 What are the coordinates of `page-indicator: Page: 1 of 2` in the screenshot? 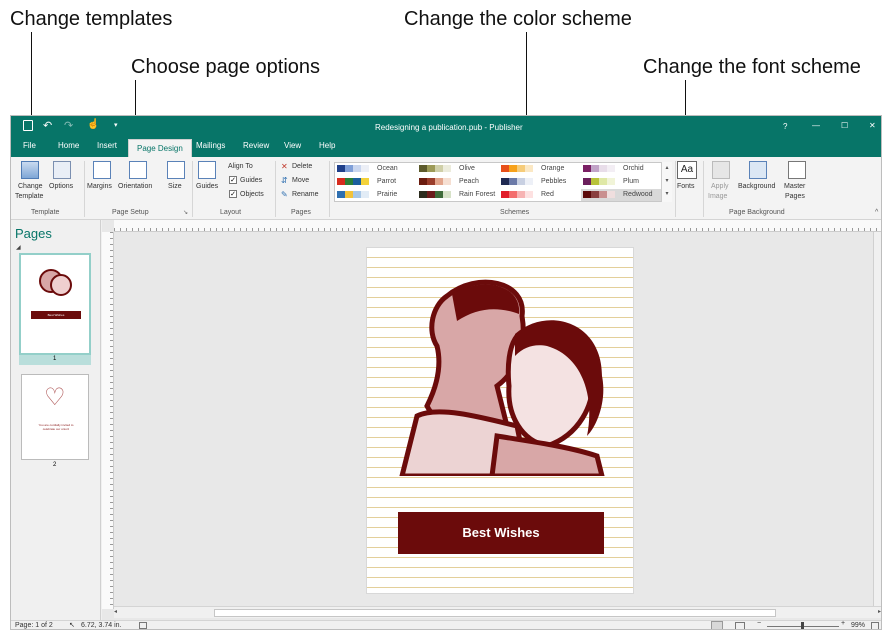 It's located at (34, 625).